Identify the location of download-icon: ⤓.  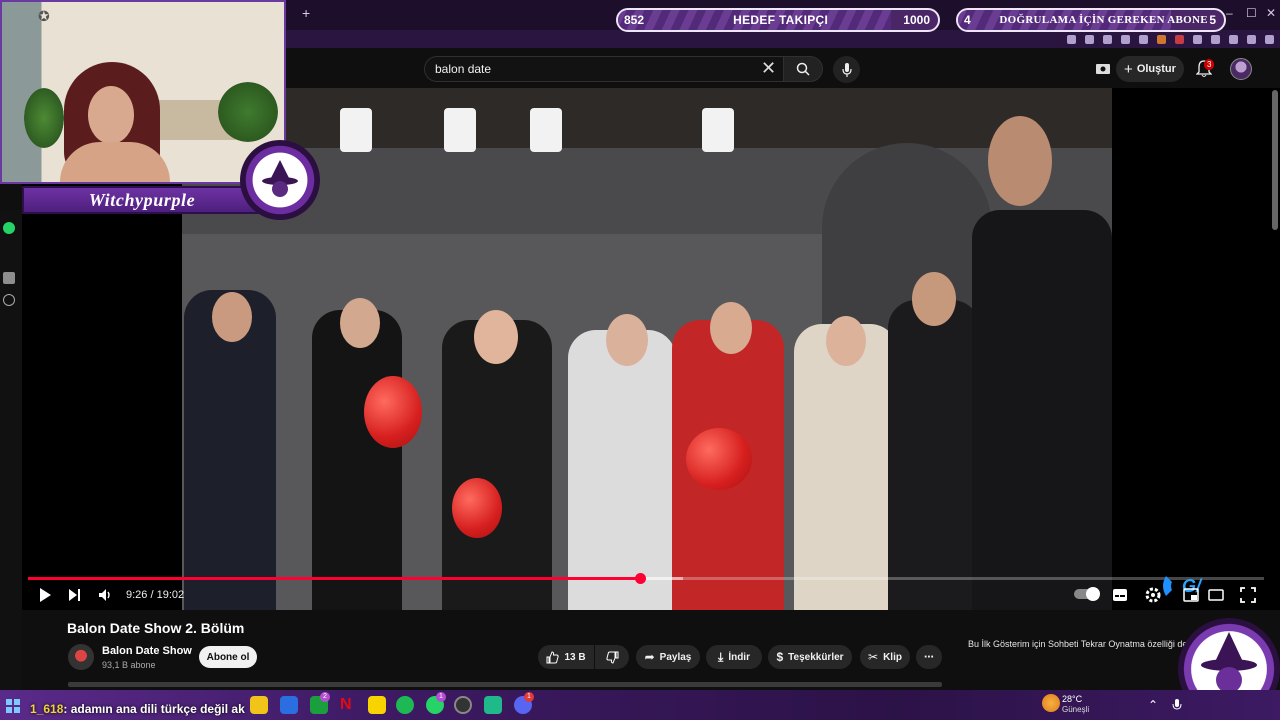
(721, 656).